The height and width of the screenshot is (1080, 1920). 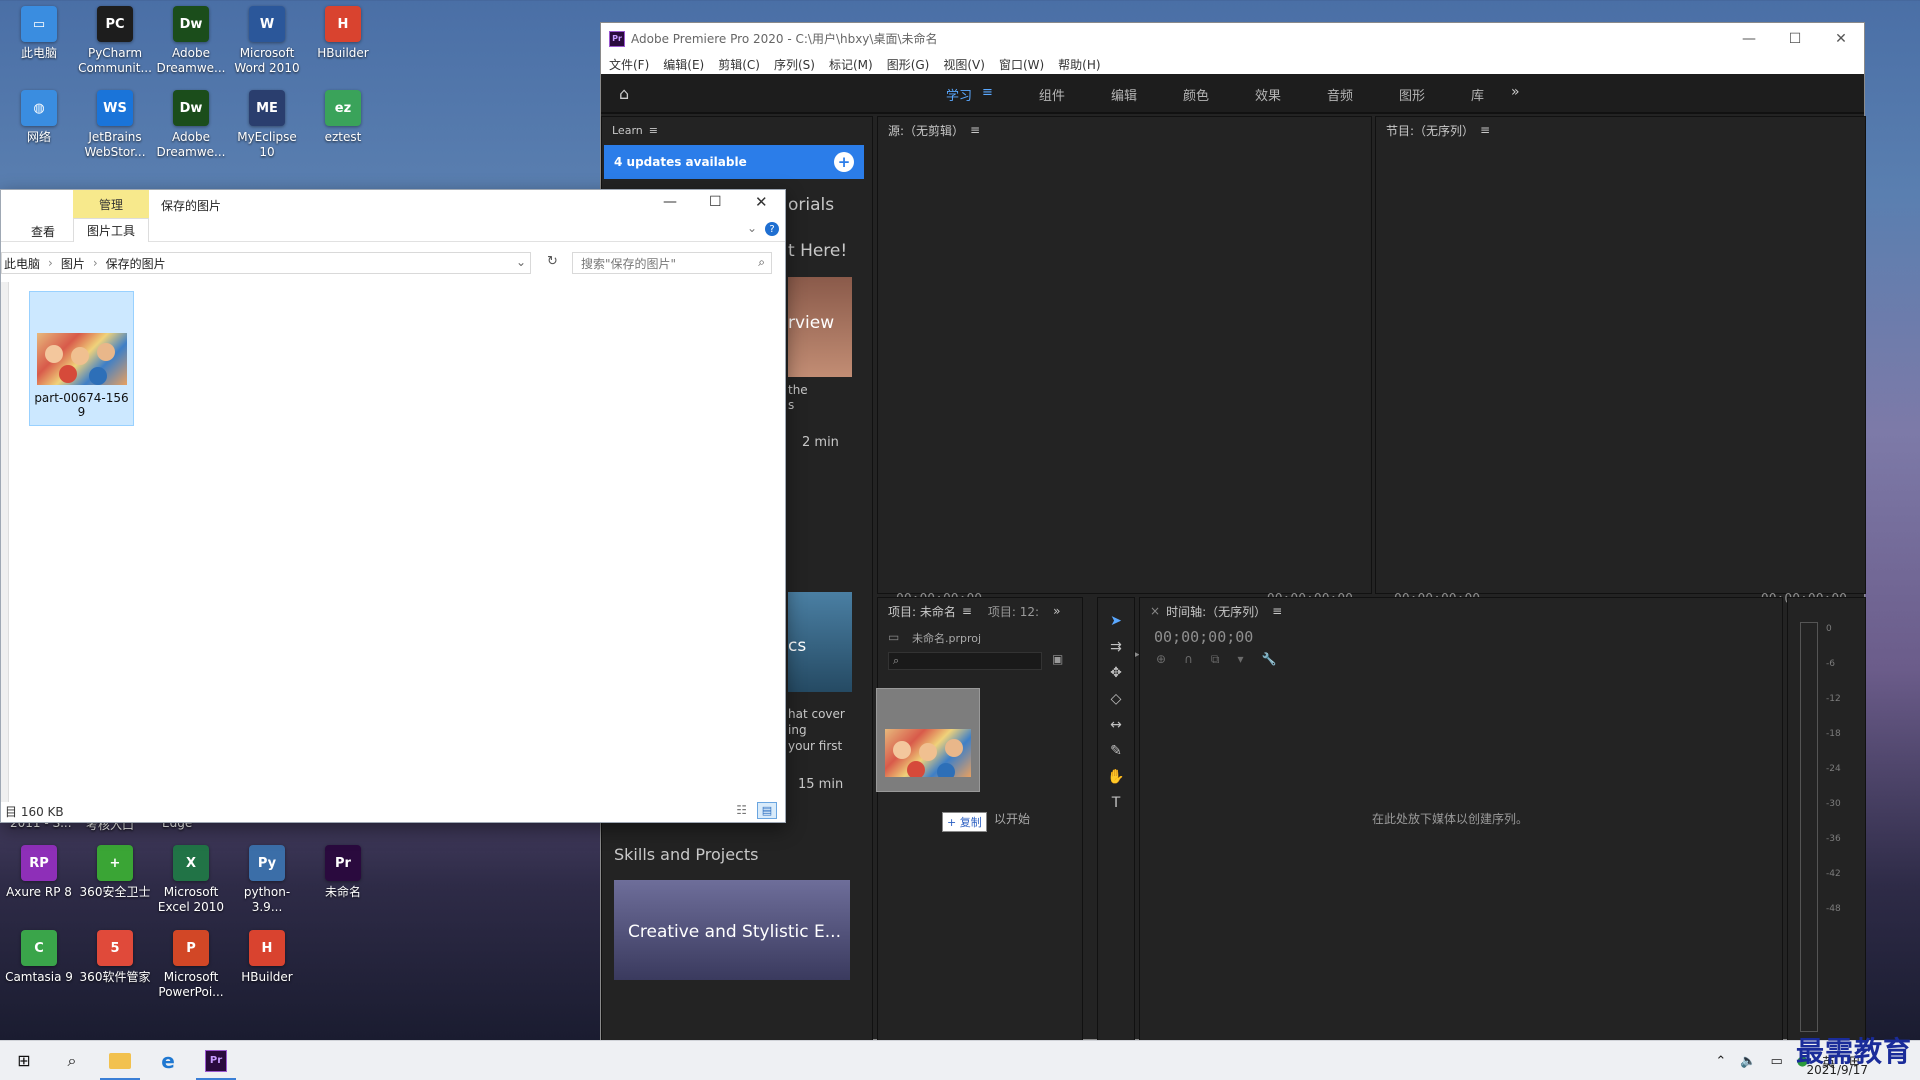 I want to click on workspace-tab: 组件, so click(x=1052, y=94).